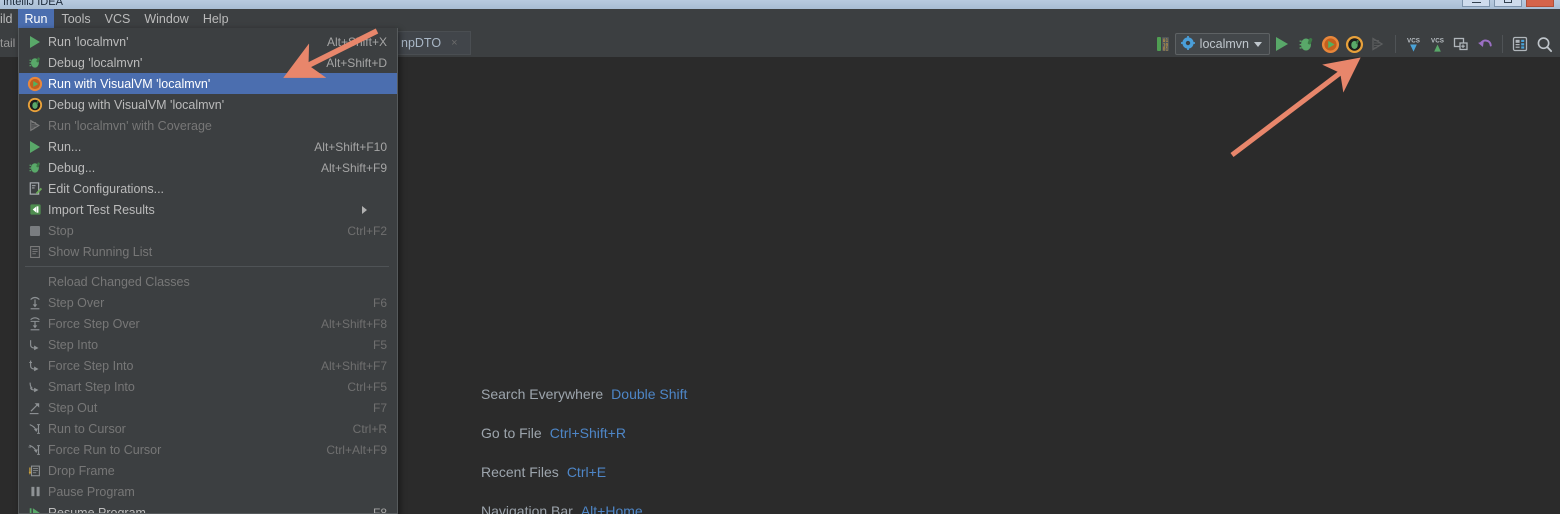 This screenshot has height=514, width=1560. I want to click on run-to-cursor-icon, so click(35, 429).